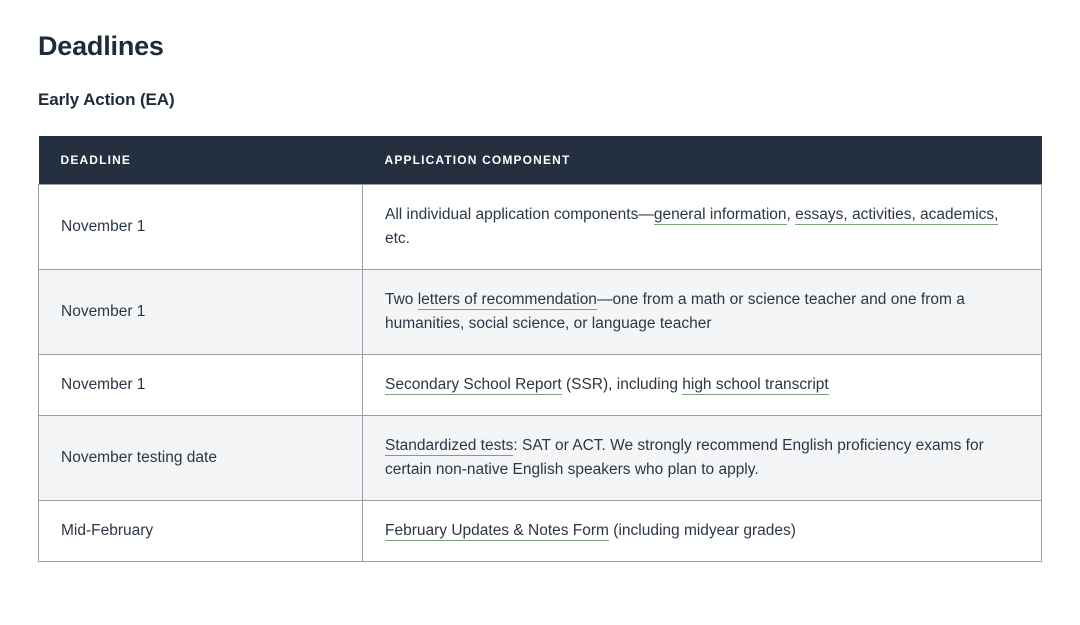  I want to click on table-header: DEADLINE APPLICATION COMPONENT, so click(540, 160).